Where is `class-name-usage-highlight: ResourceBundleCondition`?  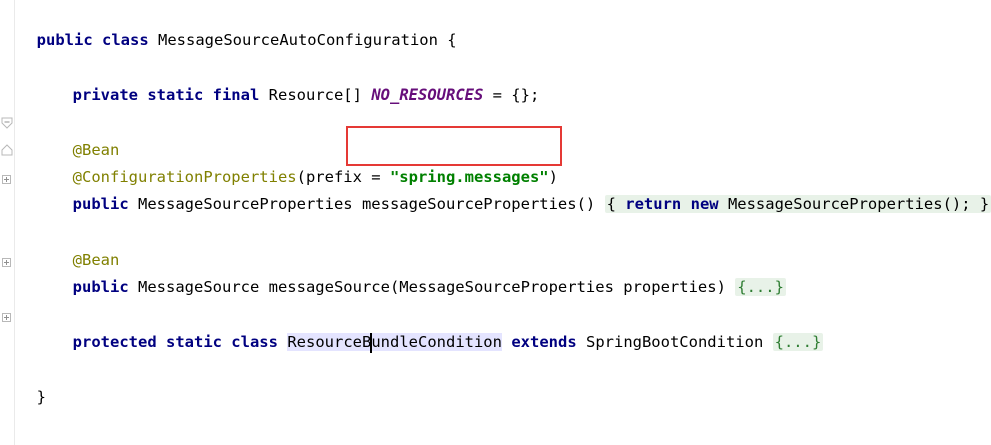 class-name-usage-highlight: ResourceBundleCondition is located at coordinates (394, 342).